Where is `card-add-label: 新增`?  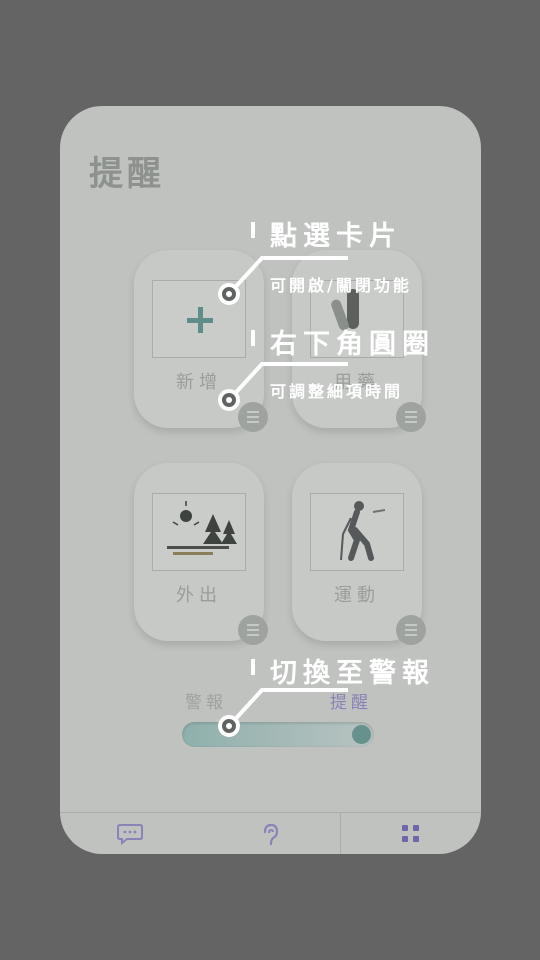
card-add-label: 新增 is located at coordinates (199, 382).